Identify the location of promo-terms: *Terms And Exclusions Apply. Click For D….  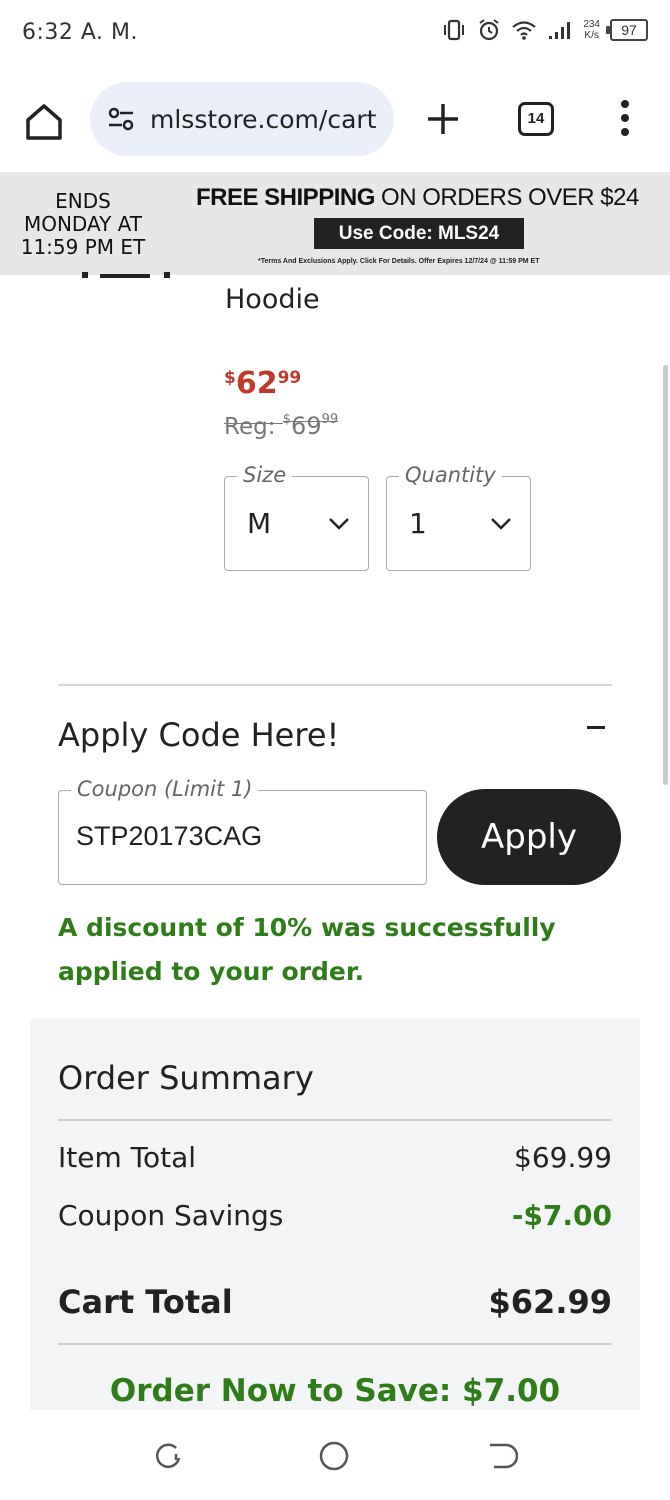
(398, 261).